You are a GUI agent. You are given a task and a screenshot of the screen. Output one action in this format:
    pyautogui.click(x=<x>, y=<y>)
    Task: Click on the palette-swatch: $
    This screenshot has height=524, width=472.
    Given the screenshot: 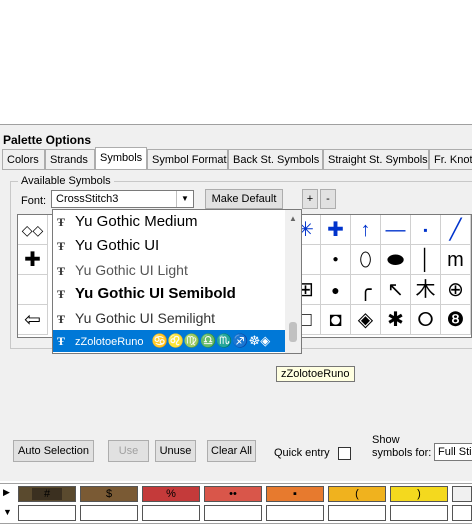 What is the action you would take?
    pyautogui.click(x=109, y=494)
    